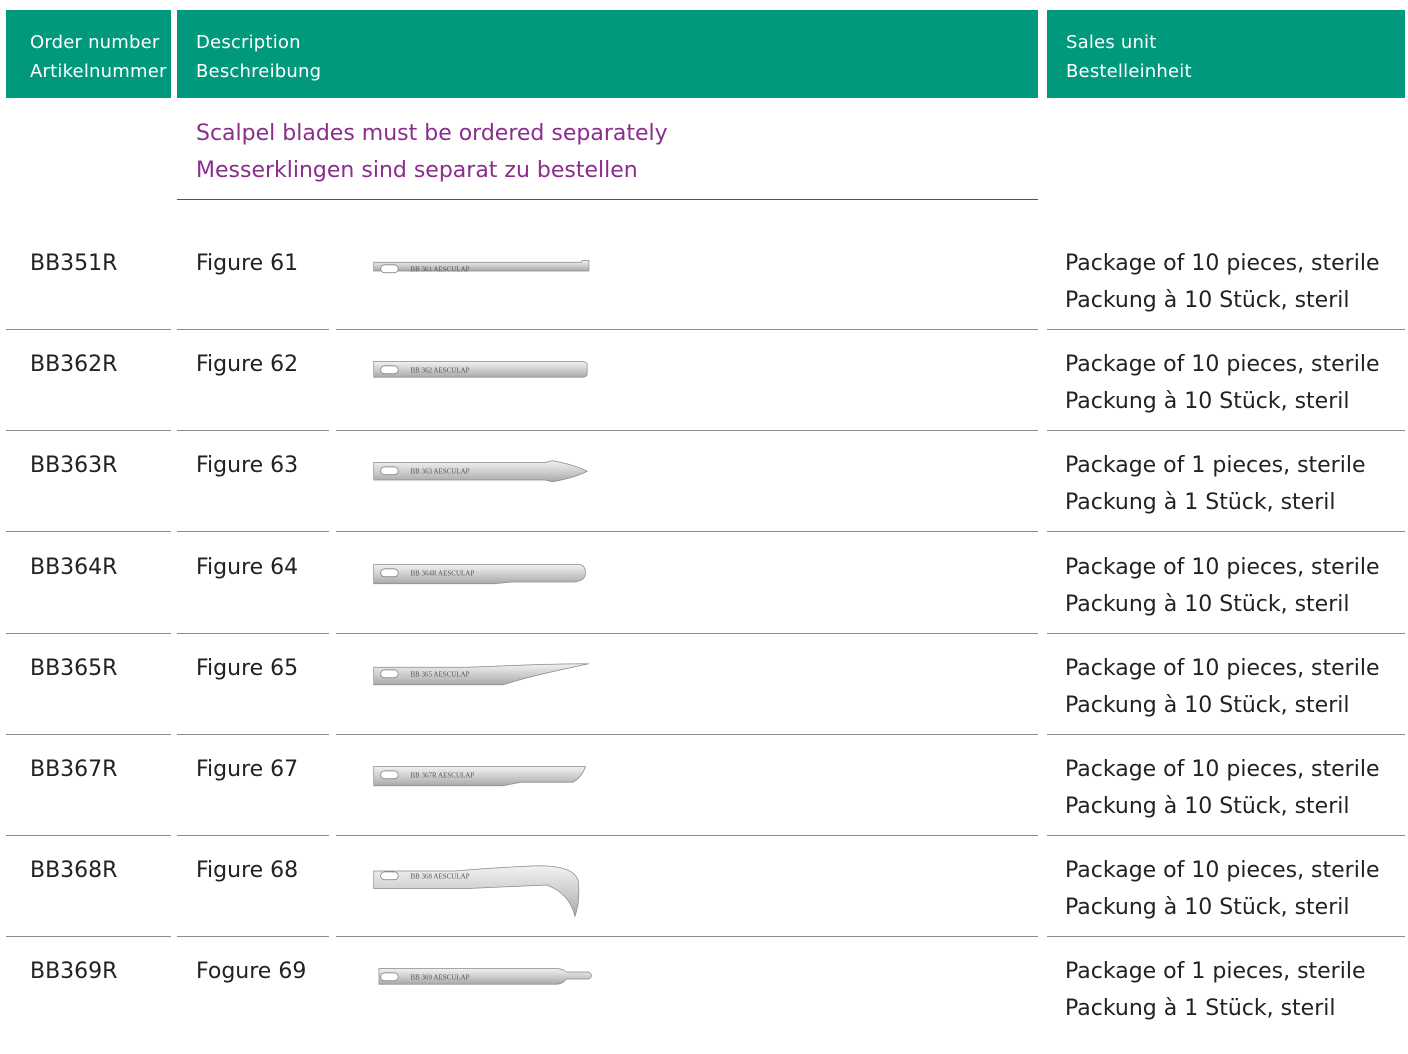 The height and width of the screenshot is (1054, 1408). What do you see at coordinates (1111, 42) in the screenshot?
I see `header-sales-label-en: Sales unit` at bounding box center [1111, 42].